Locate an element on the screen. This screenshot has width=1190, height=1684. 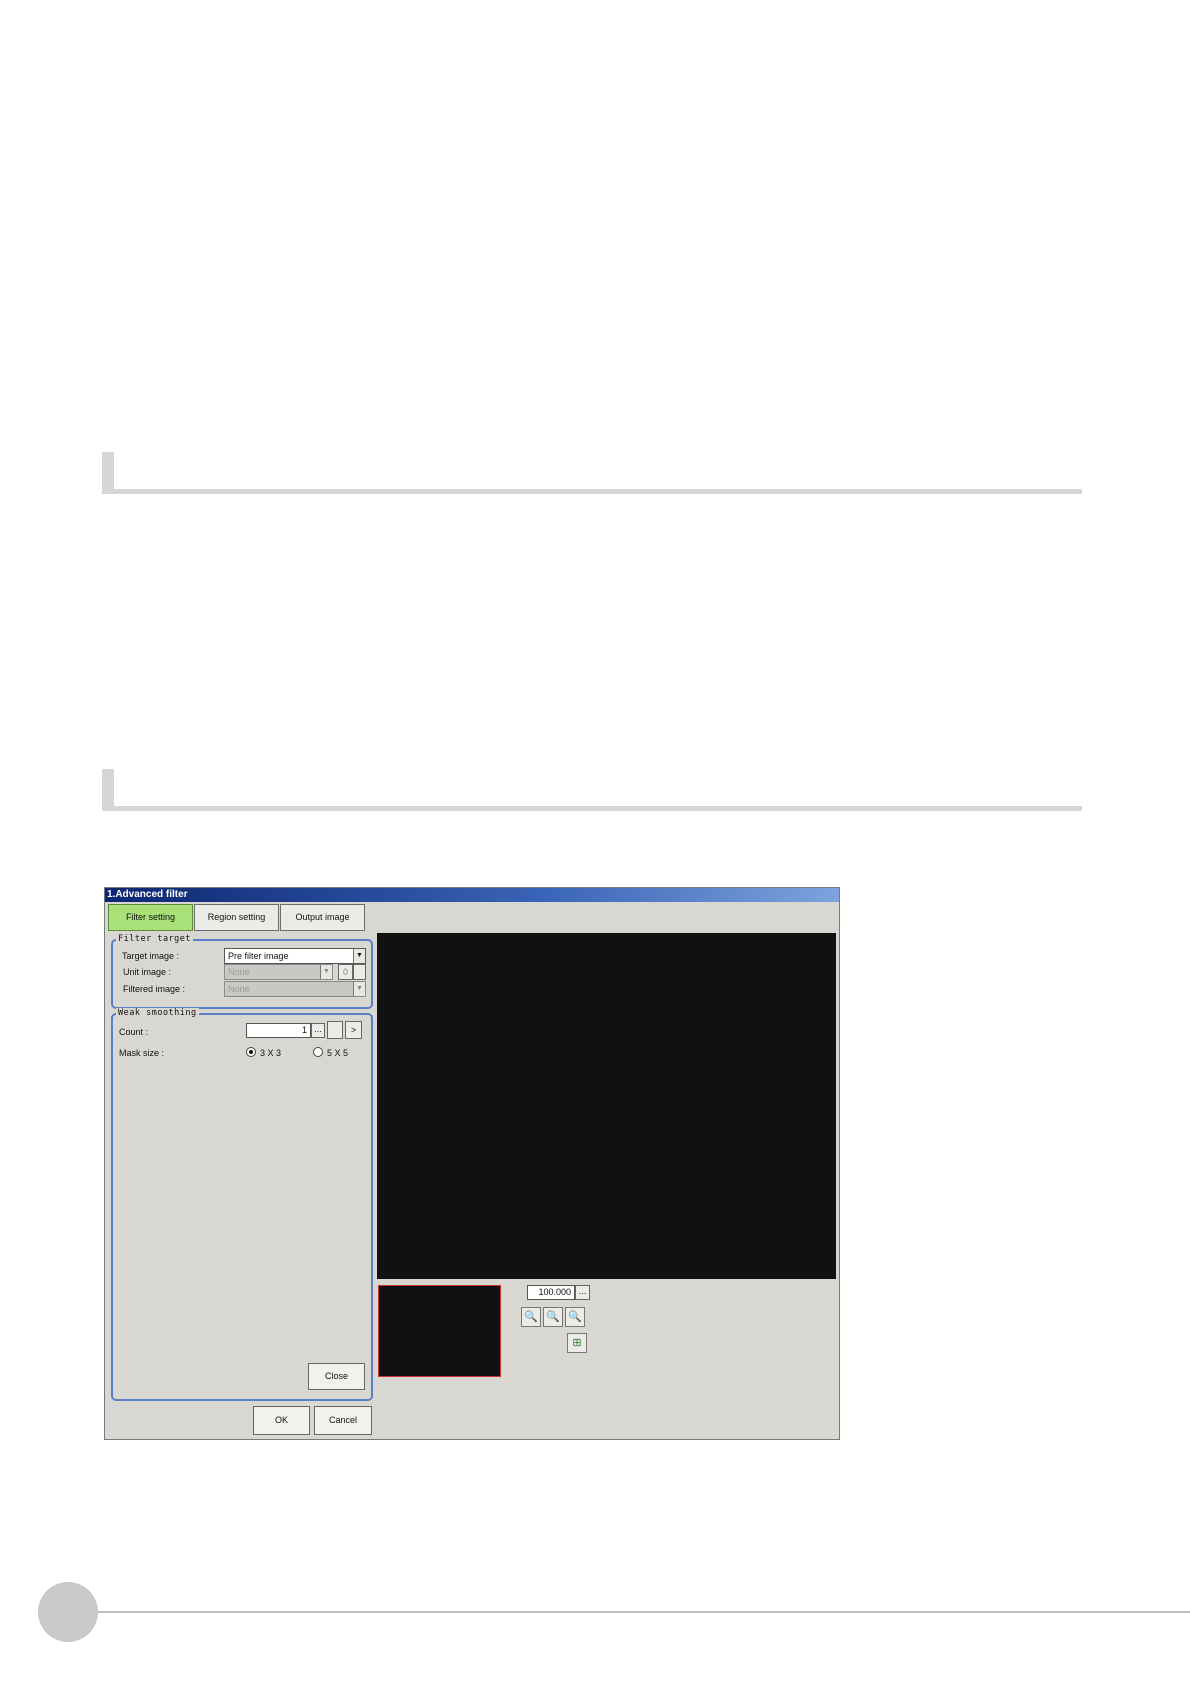
thumbnail-navigator is located at coordinates (439, 1331).